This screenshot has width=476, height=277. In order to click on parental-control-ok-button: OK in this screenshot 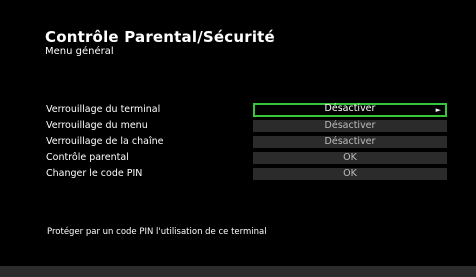, I will do `click(350, 158)`.